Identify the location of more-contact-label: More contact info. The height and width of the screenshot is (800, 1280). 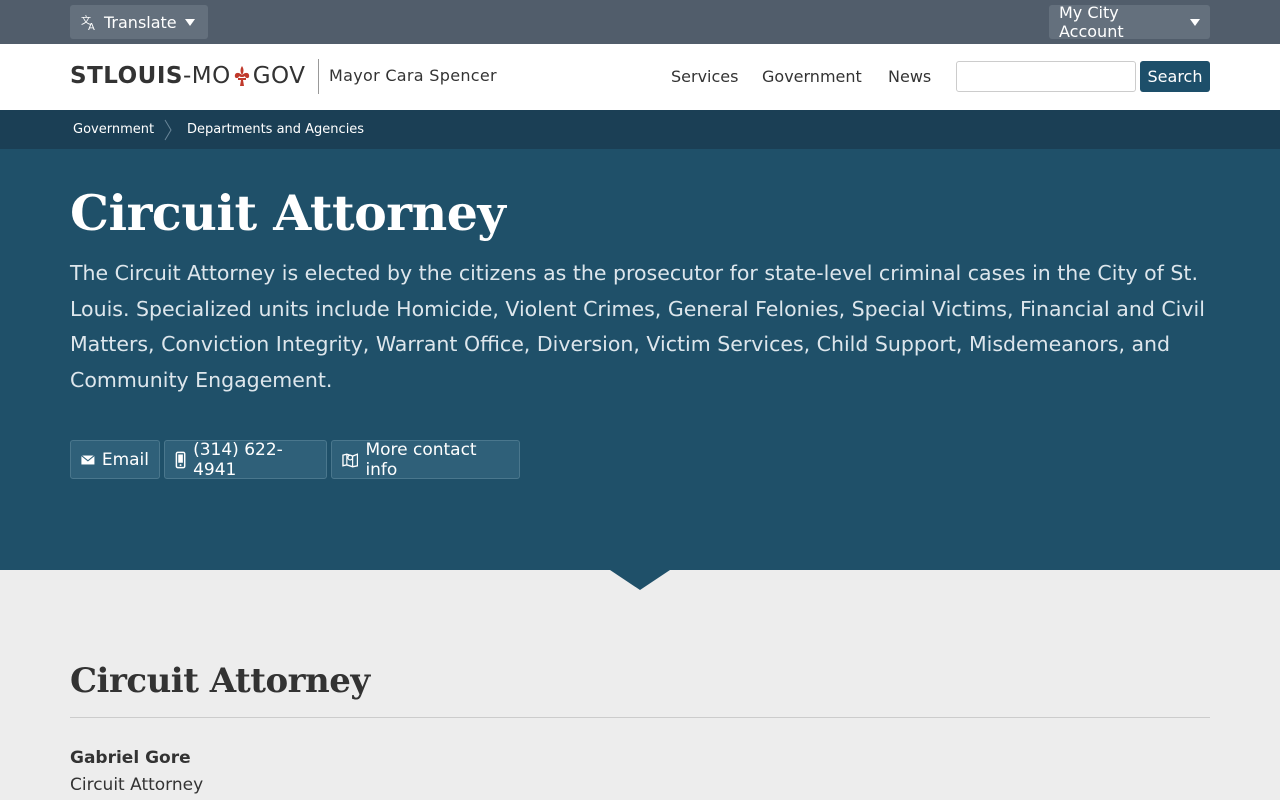
(421, 459).